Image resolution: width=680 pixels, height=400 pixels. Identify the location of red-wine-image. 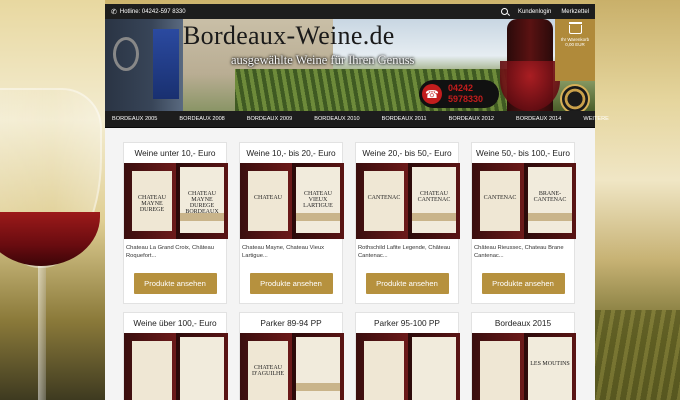
(50, 239).